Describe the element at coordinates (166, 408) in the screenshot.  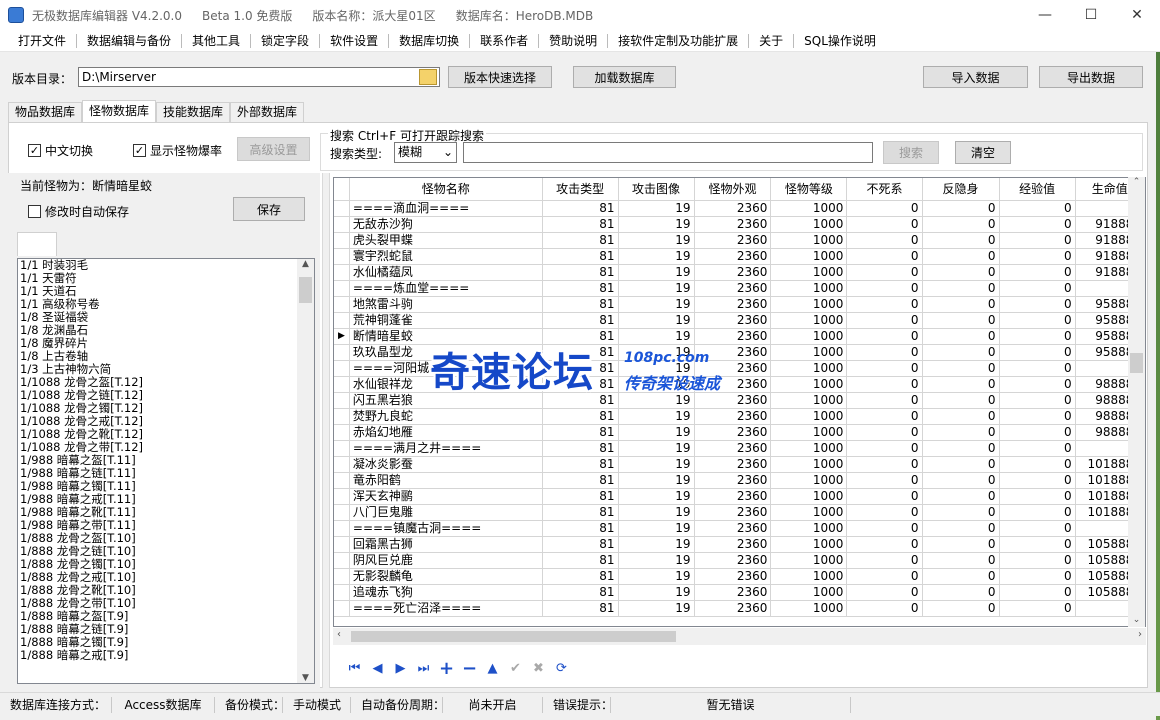
I see `list-item: 1/1088 龙骨之镯[T.12]` at that location.